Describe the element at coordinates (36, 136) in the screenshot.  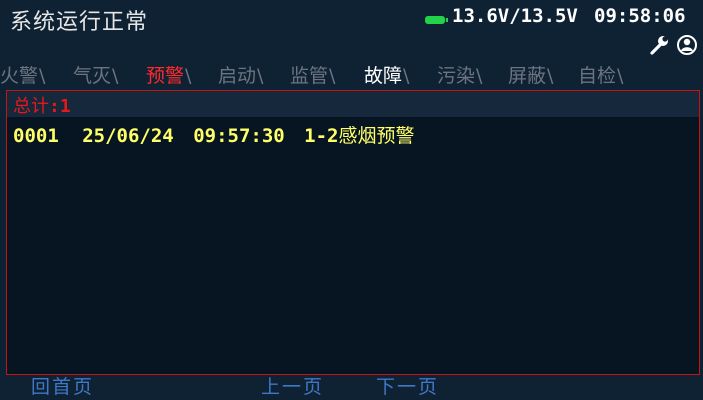
I see `event-index: 0001` at that location.